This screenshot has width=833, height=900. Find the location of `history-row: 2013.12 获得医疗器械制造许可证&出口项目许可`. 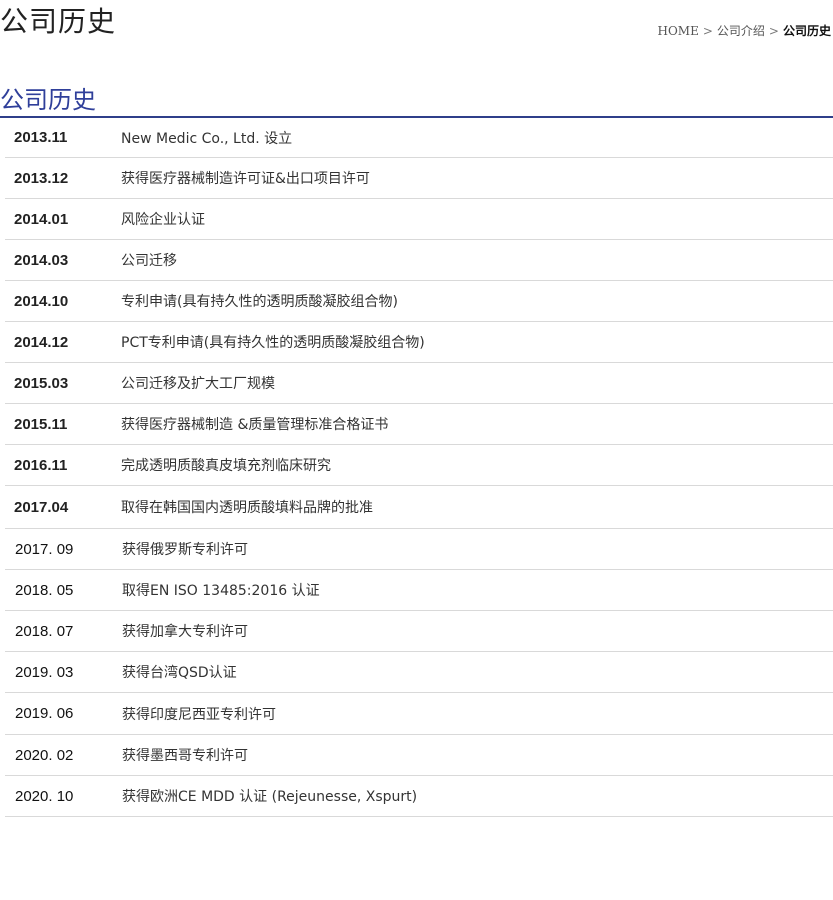

history-row: 2013.12 获得医疗器械制造许可证&出口项目许可 is located at coordinates (419, 178).